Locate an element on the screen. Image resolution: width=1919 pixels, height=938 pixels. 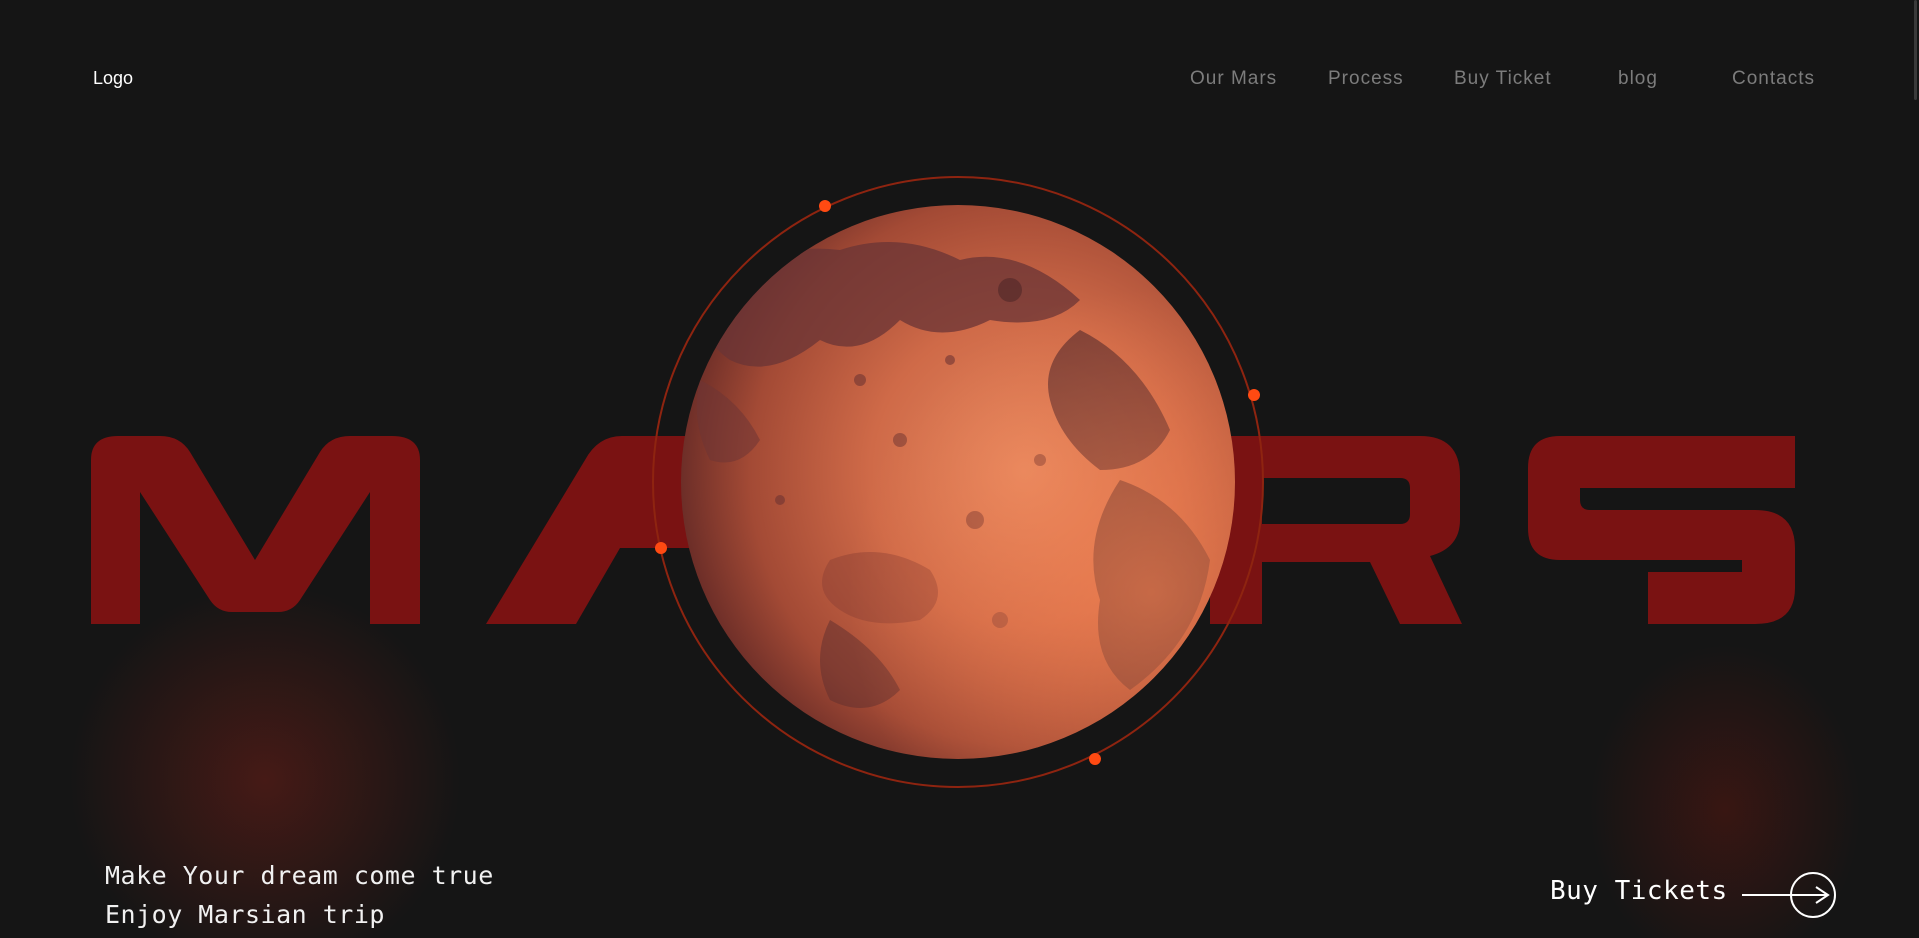
arrow-right-circle-icon is located at coordinates (1789, 895).